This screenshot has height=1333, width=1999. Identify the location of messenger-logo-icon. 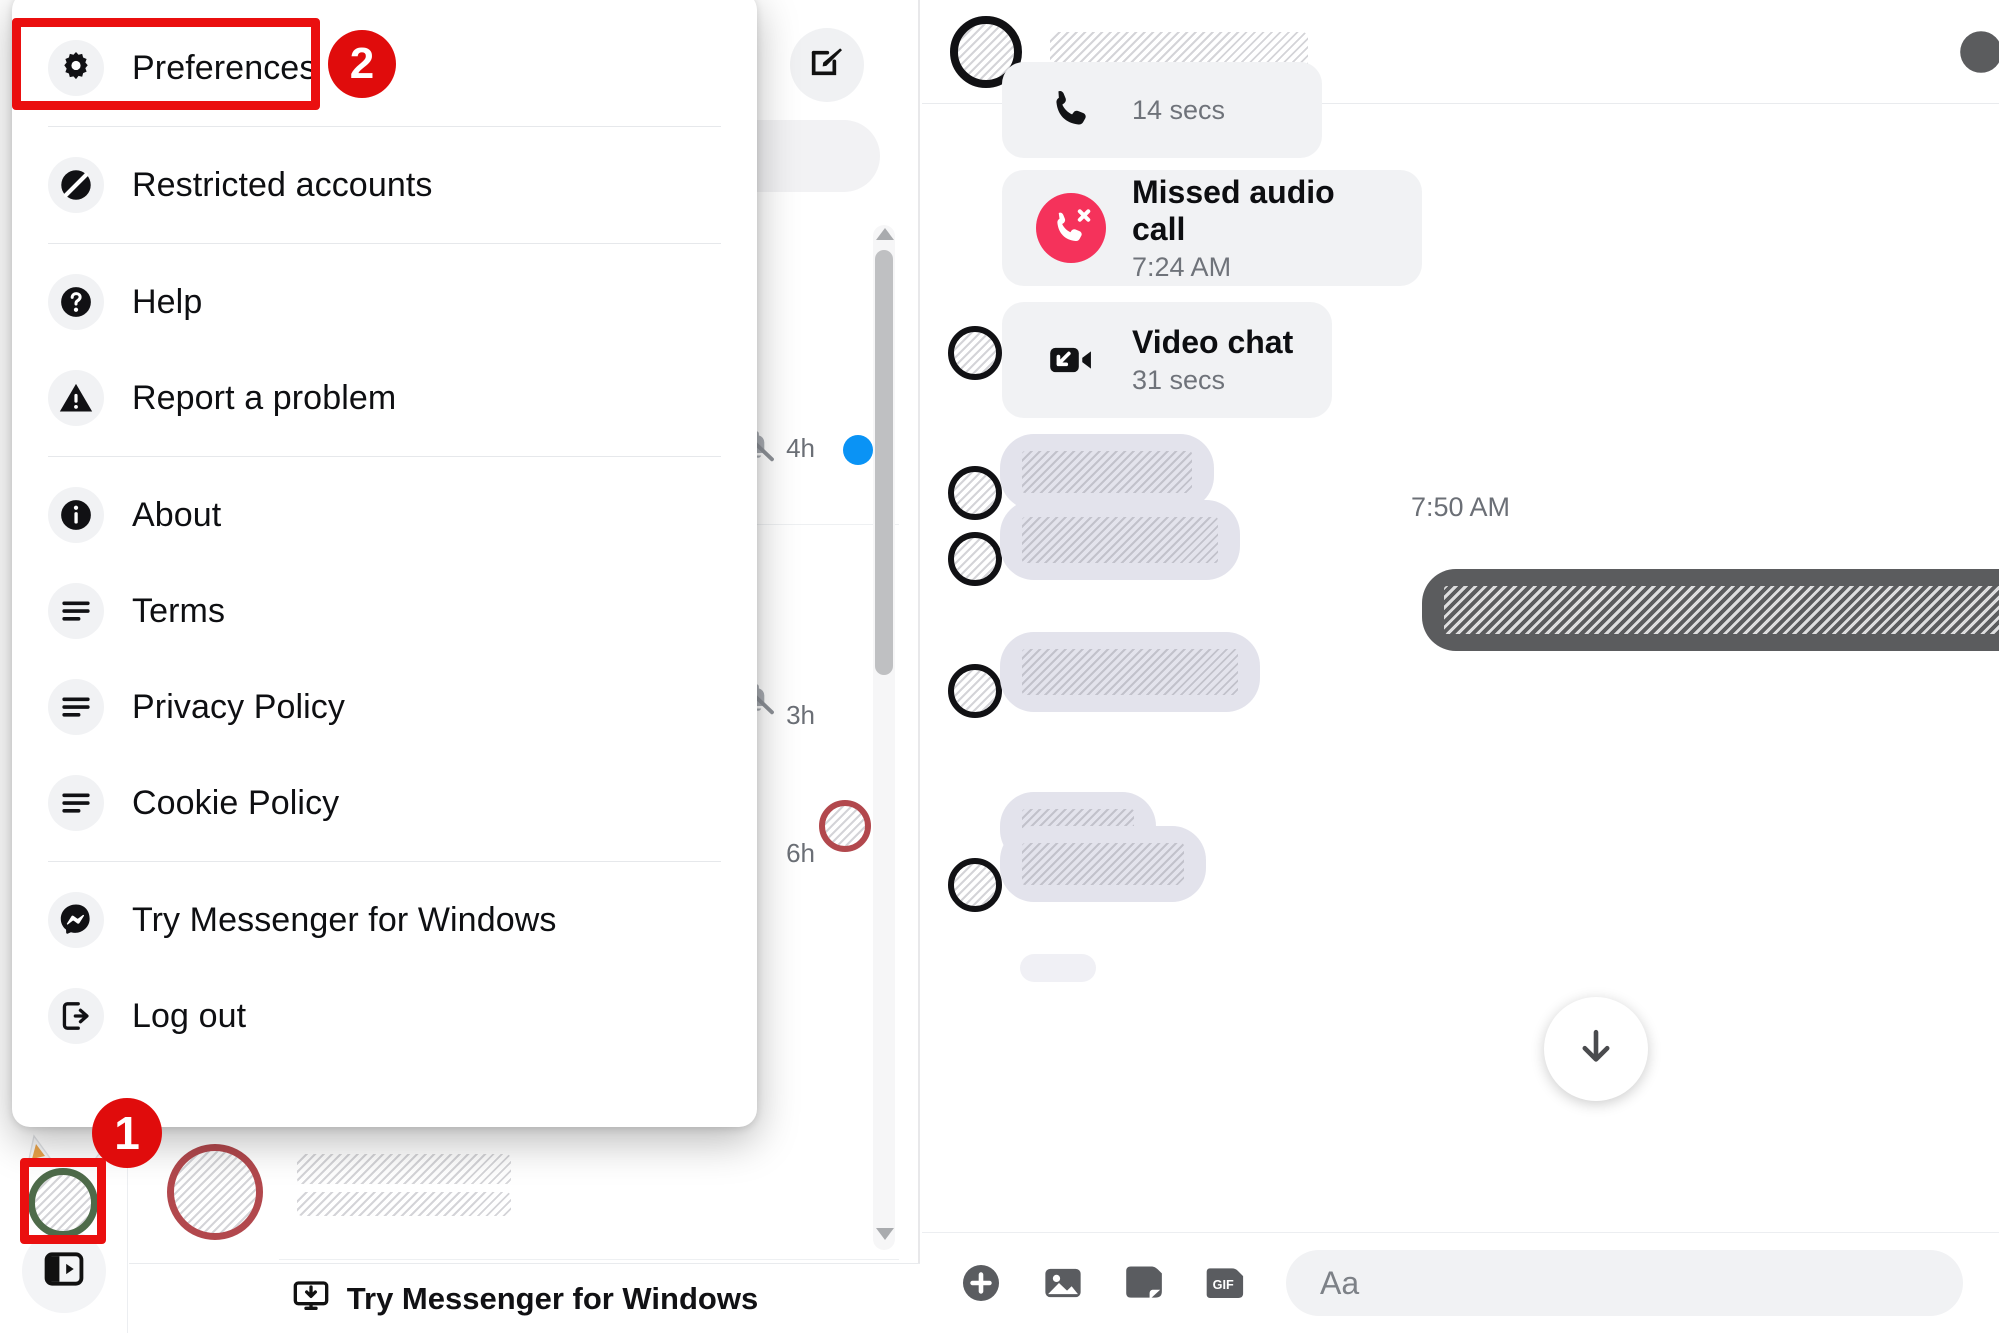
(76, 920).